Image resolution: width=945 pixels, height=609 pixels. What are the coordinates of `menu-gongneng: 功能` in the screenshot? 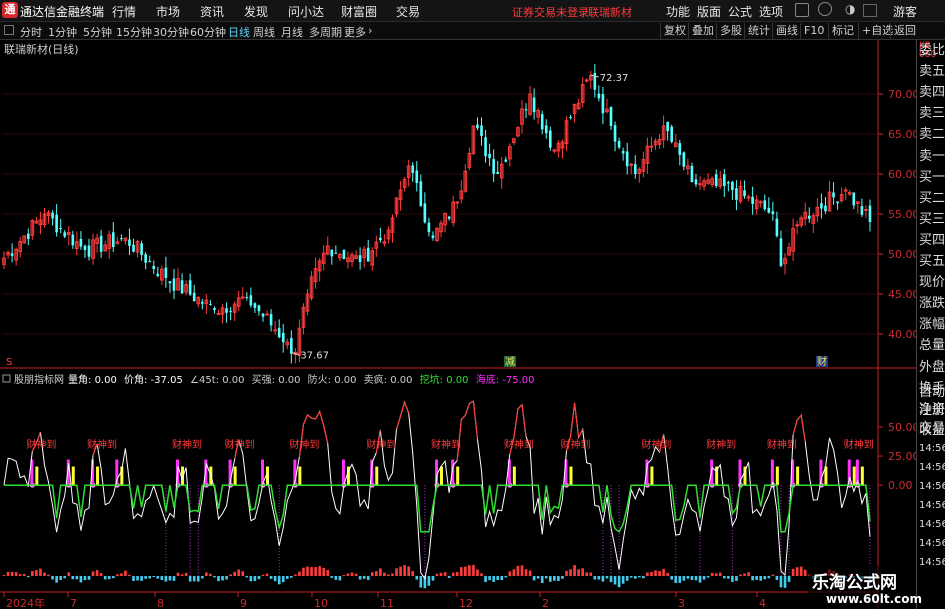 It's located at (678, 11).